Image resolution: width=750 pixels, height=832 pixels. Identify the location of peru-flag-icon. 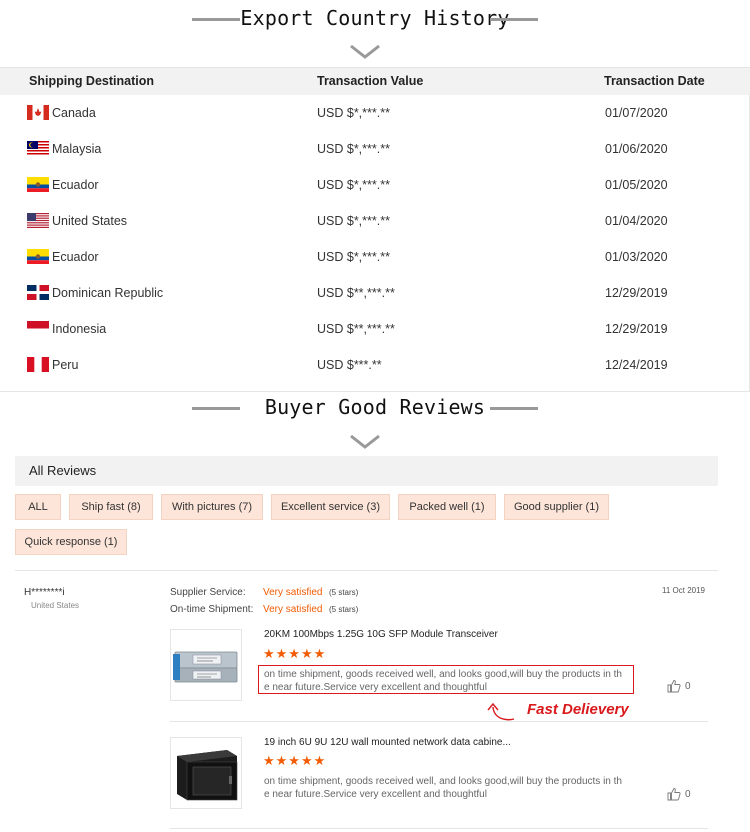
(38, 364).